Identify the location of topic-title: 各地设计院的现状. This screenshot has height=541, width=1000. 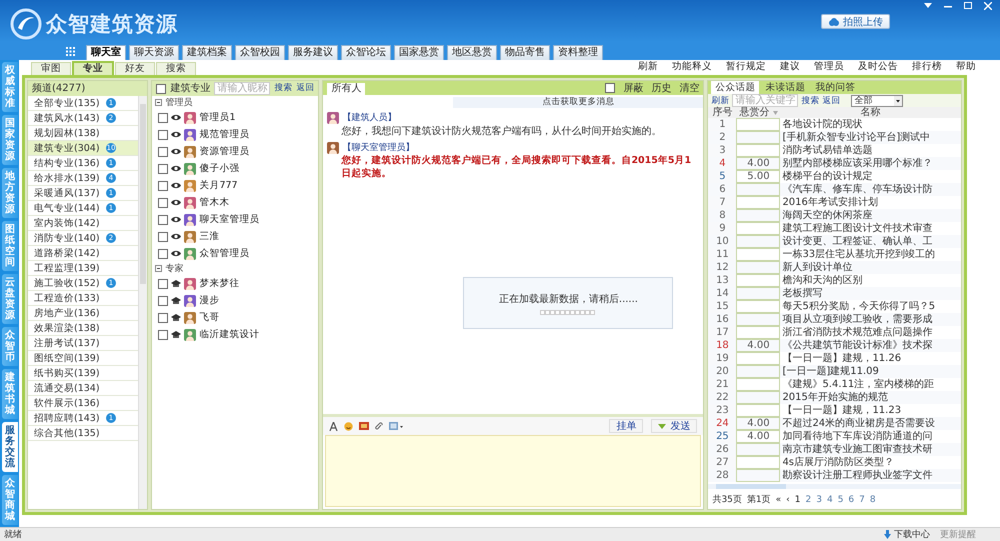
(870, 124).